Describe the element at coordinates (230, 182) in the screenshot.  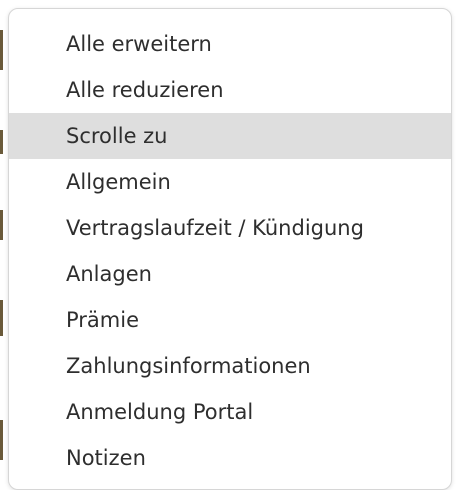
I see `menu-item-general: Allgemein` at that location.